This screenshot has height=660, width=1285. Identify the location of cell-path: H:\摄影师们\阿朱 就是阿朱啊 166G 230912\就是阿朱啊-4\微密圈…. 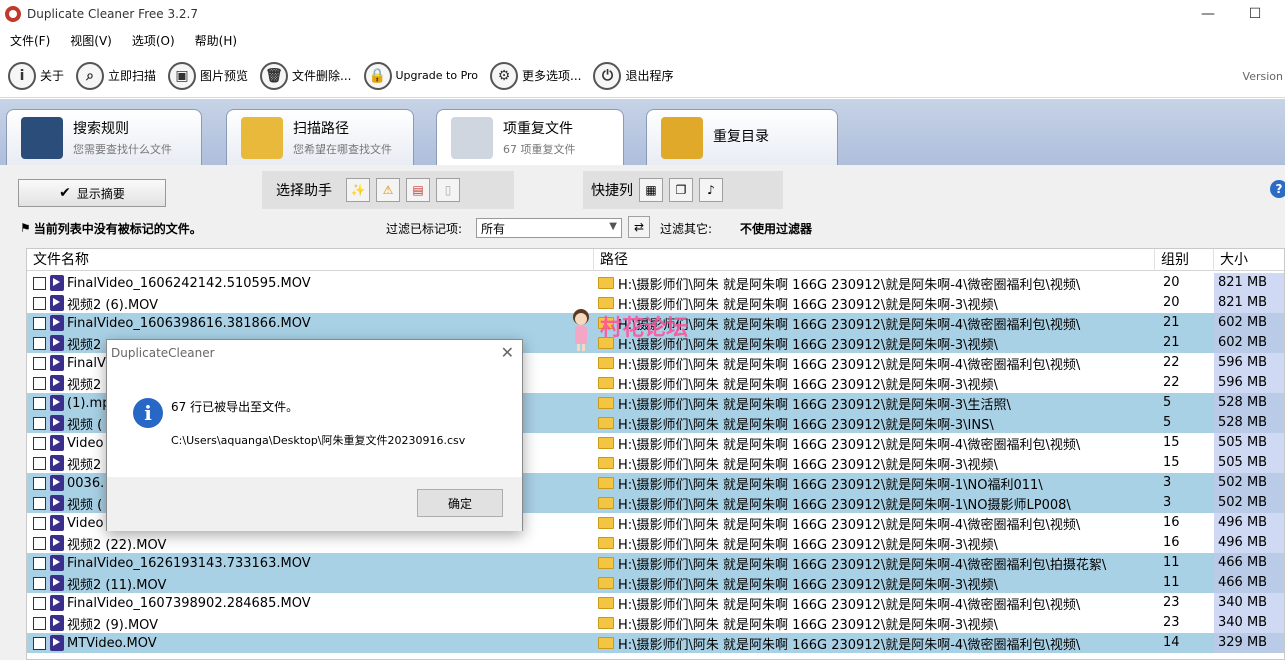
(874, 443).